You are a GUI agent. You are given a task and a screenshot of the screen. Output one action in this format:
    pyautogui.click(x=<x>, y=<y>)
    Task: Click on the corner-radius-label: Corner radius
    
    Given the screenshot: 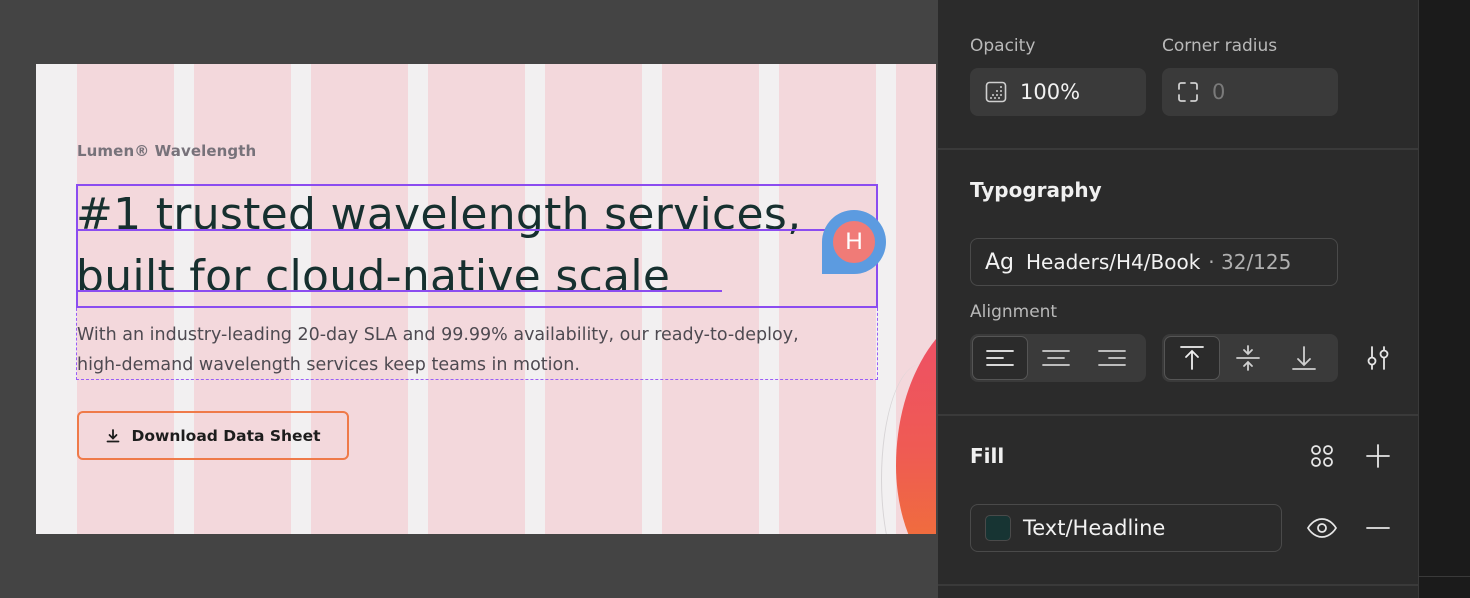 What is the action you would take?
    pyautogui.click(x=1220, y=46)
    